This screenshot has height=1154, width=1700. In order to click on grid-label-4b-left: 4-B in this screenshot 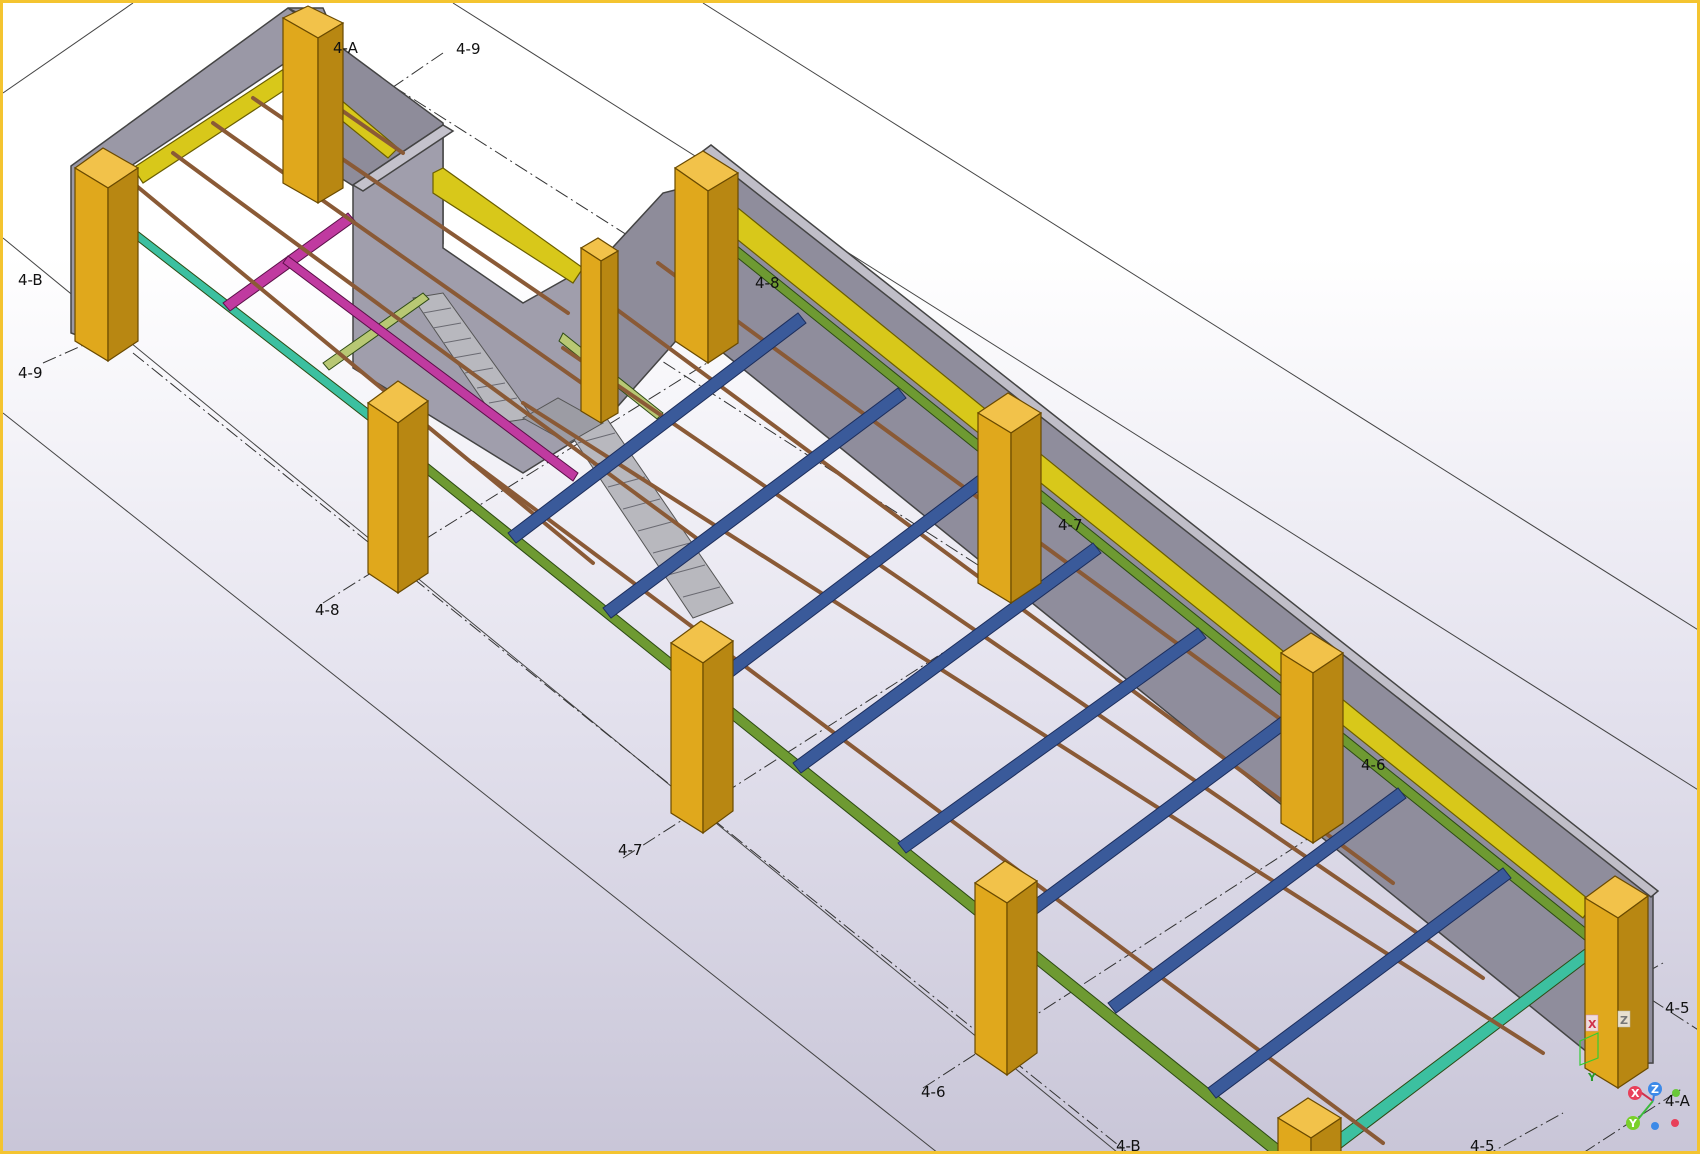, I will do `click(30, 280)`.